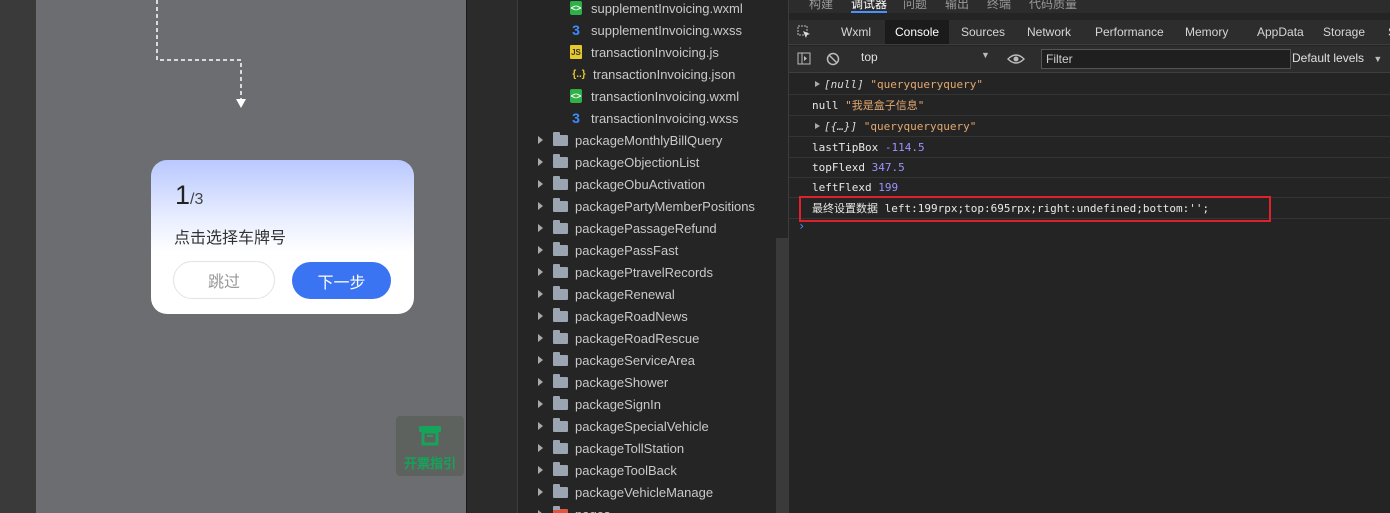 The height and width of the screenshot is (513, 1390). I want to click on folder-item: packageRenewal, so click(606, 294).